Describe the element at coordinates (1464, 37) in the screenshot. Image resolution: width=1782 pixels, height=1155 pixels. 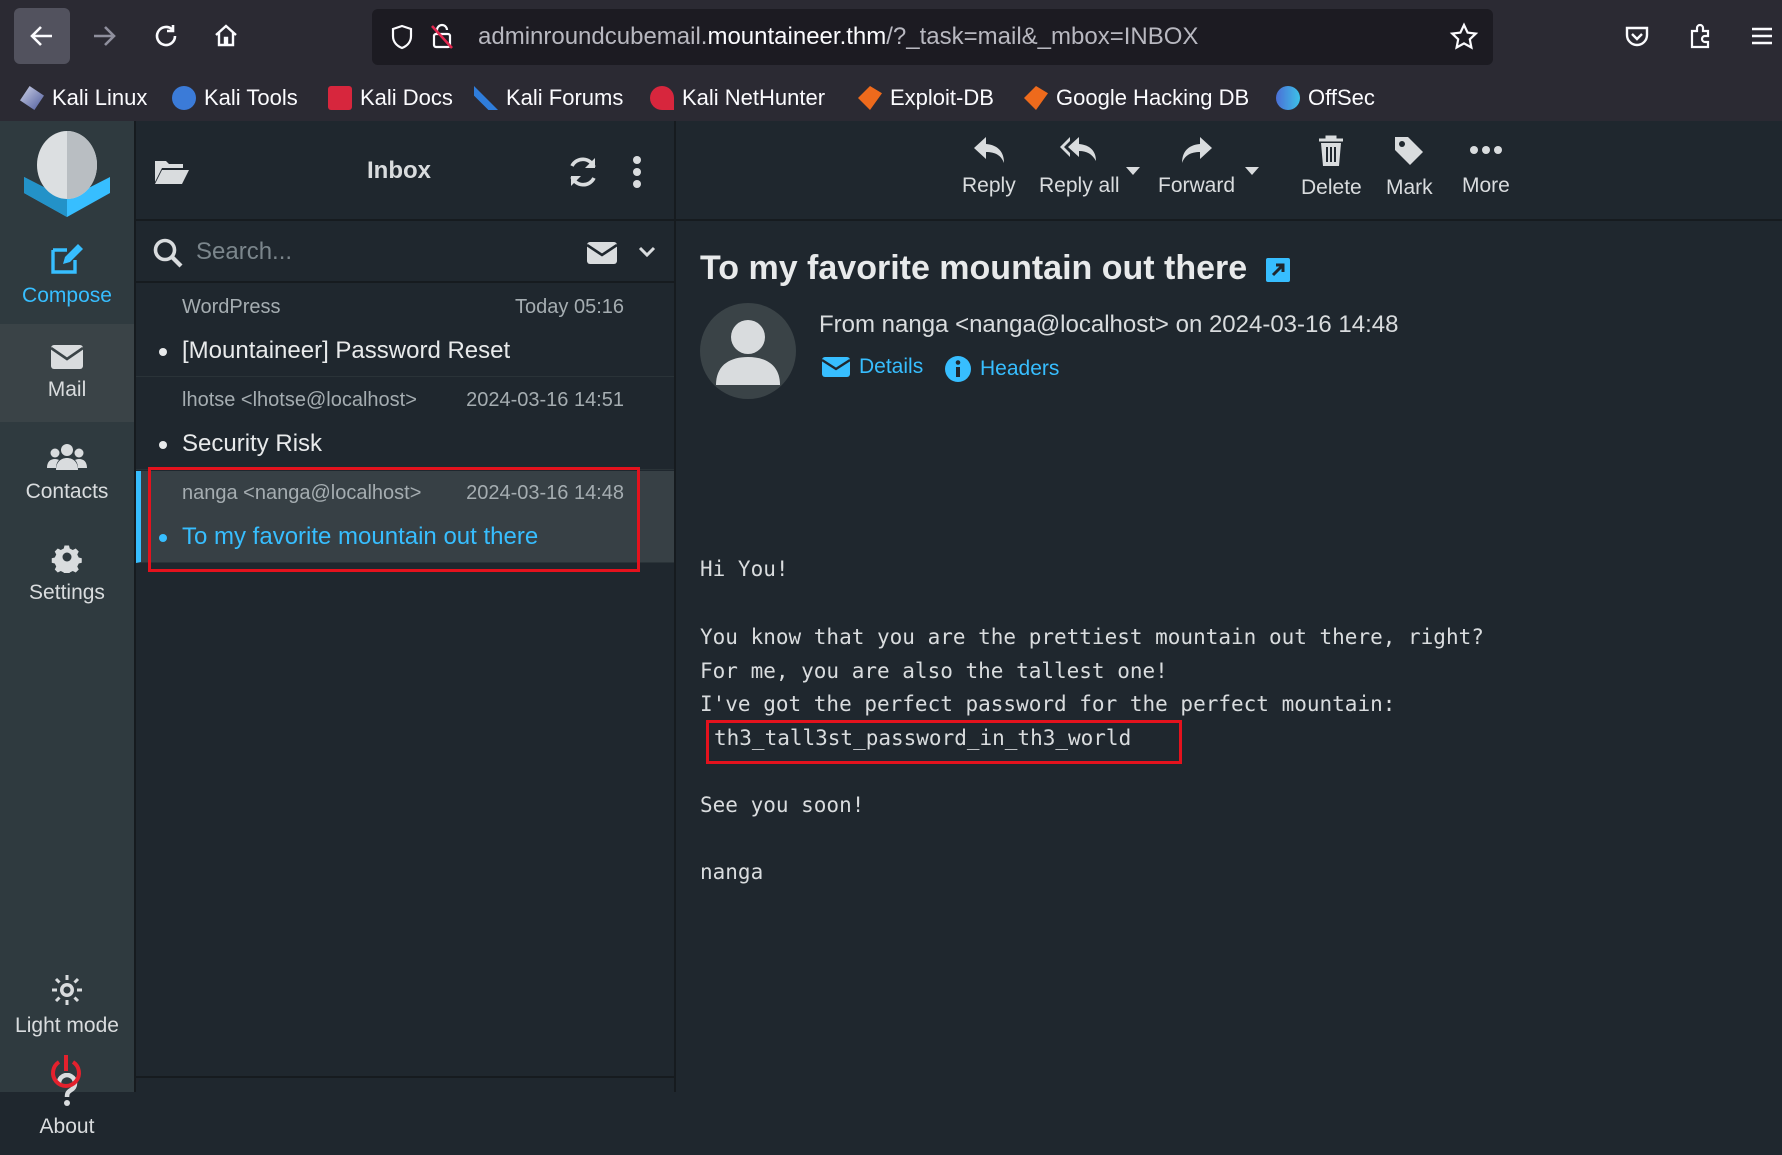
I see `bookmark-star-icon` at that location.